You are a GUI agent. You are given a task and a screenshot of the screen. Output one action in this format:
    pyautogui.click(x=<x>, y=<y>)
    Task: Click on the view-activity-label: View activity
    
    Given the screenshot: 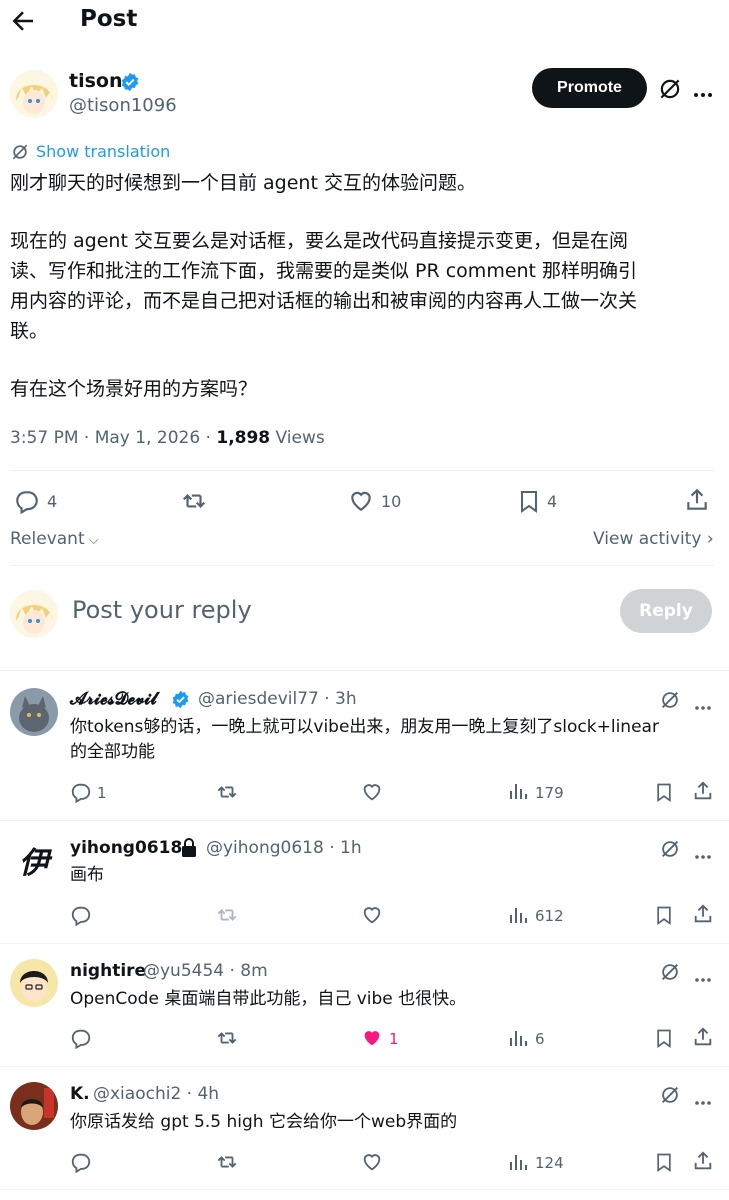 What is the action you would take?
    pyautogui.click(x=647, y=539)
    